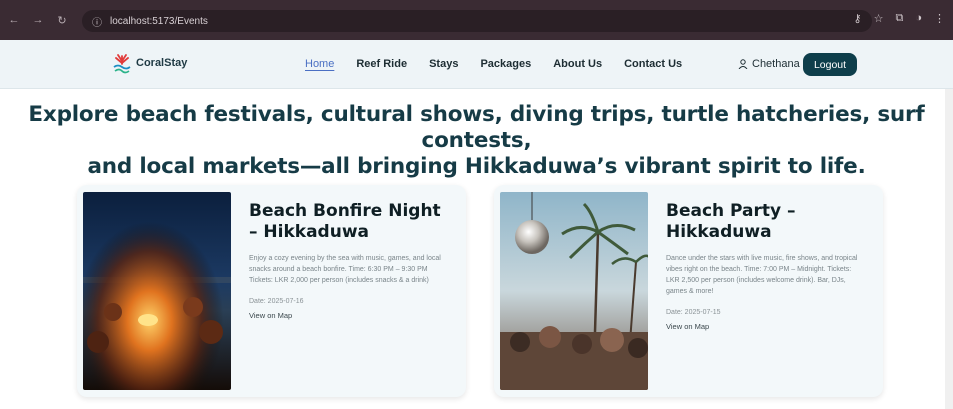 The width and height of the screenshot is (953, 409). What do you see at coordinates (743, 64) in the screenshot?
I see `user-icon` at bounding box center [743, 64].